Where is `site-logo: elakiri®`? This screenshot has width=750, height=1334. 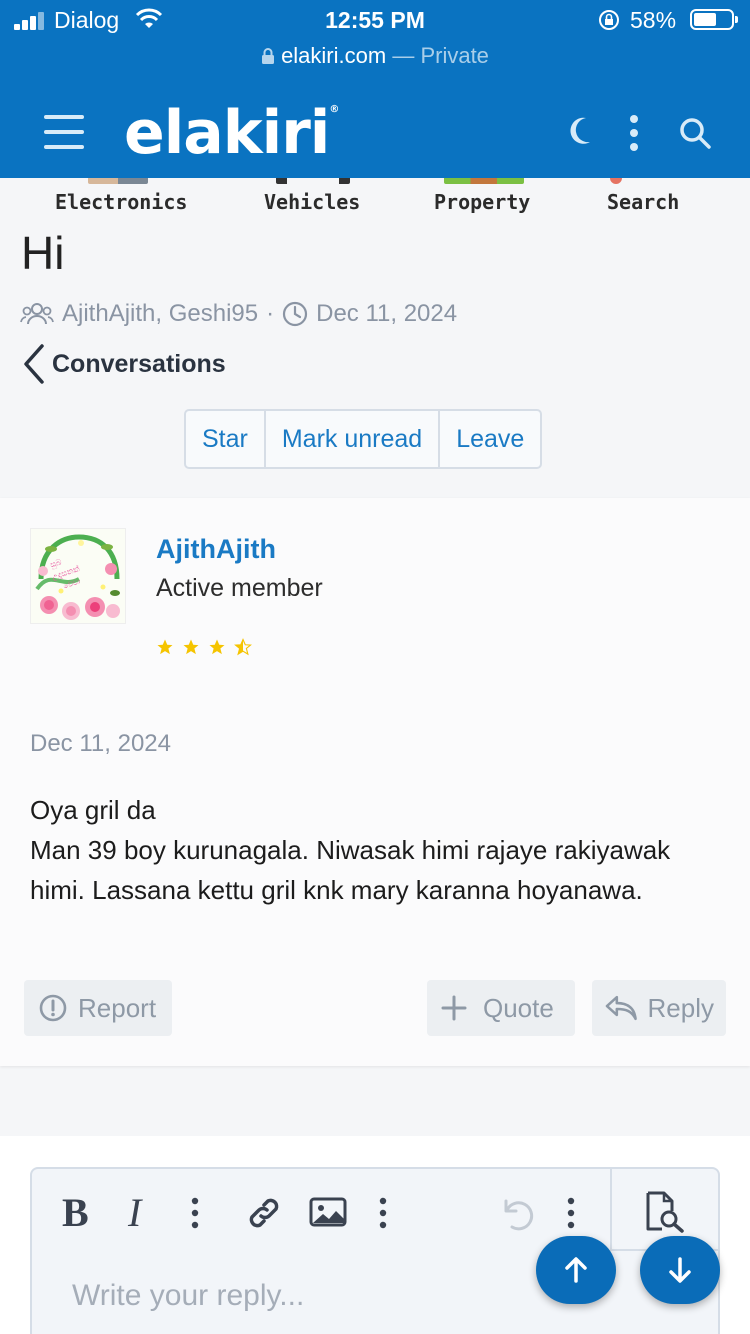
site-logo: elakiri® is located at coordinates (231, 133).